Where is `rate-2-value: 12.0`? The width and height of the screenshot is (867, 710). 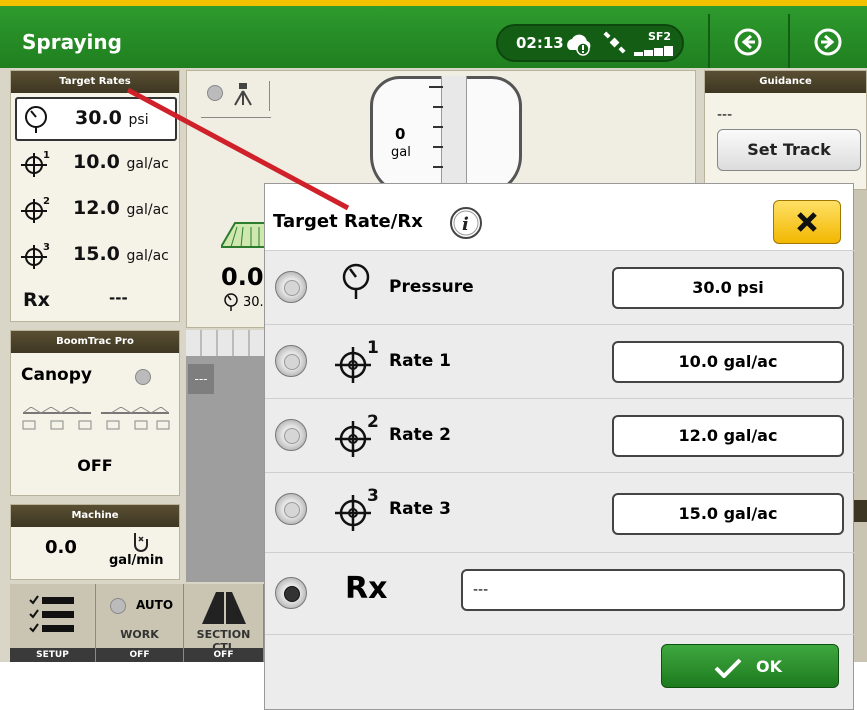
rate-2-value: 12.0 is located at coordinates (96, 208).